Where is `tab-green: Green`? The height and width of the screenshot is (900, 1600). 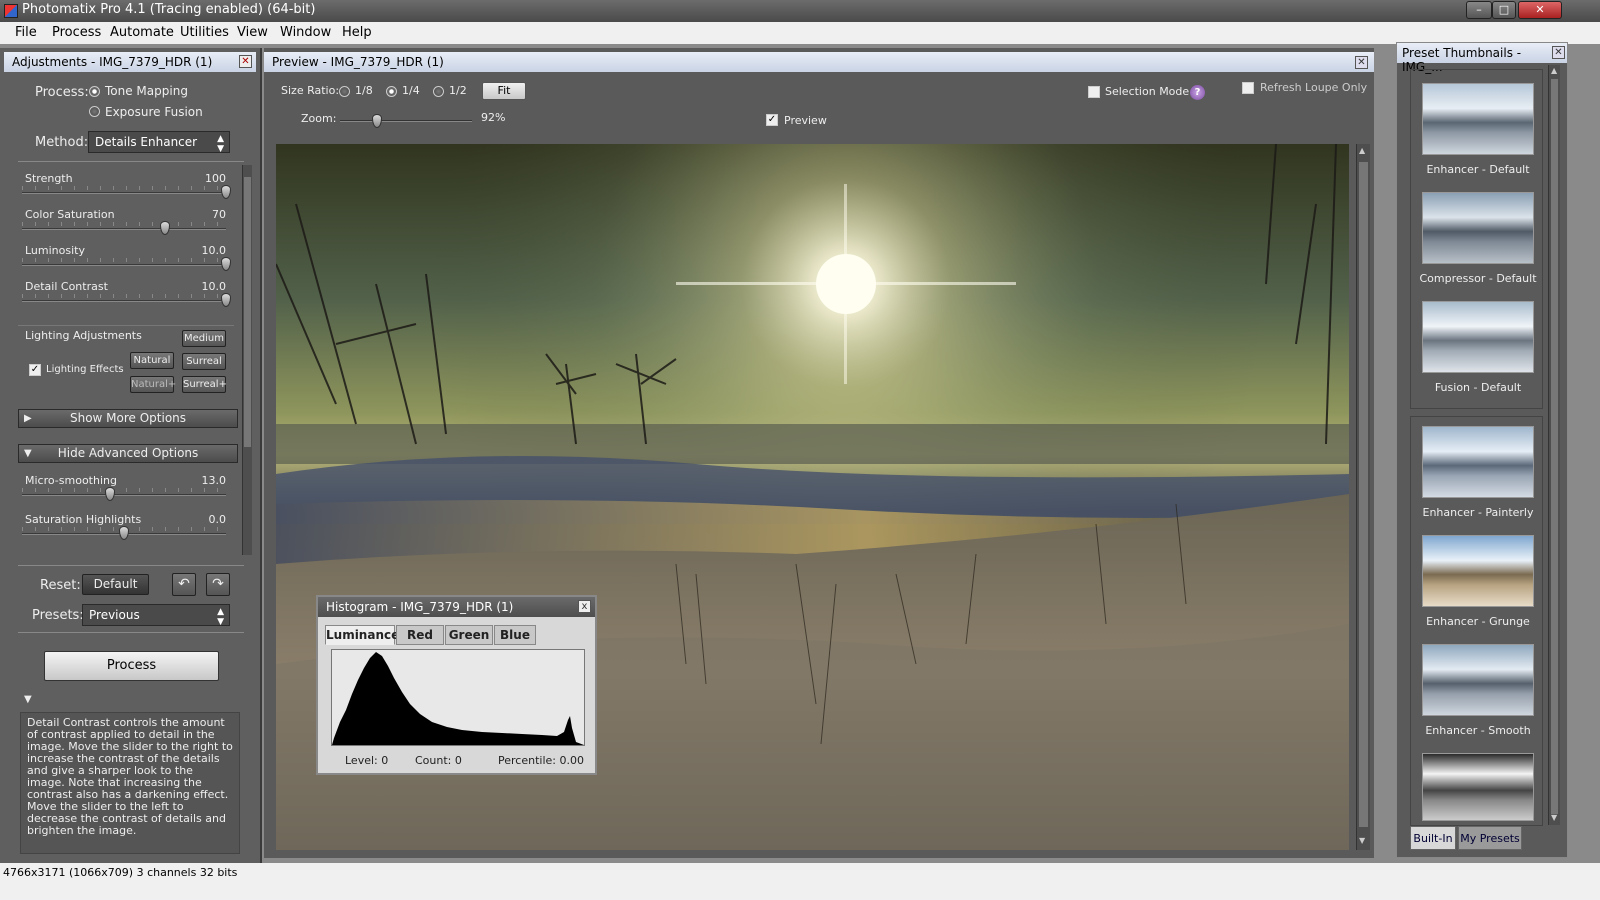
tab-green: Green is located at coordinates (469, 635).